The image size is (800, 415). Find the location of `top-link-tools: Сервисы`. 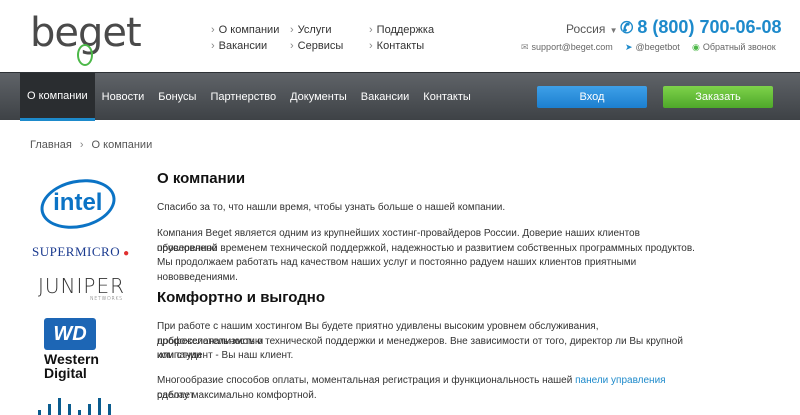

top-link-tools: Сервисы is located at coordinates (317, 46).